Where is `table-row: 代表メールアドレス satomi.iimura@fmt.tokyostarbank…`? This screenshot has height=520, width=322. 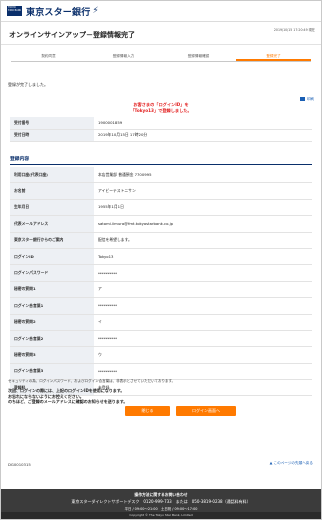 table-row: 代表メールアドレス satomi.iimura@fmt.tokyostarbank… is located at coordinates (161, 224).